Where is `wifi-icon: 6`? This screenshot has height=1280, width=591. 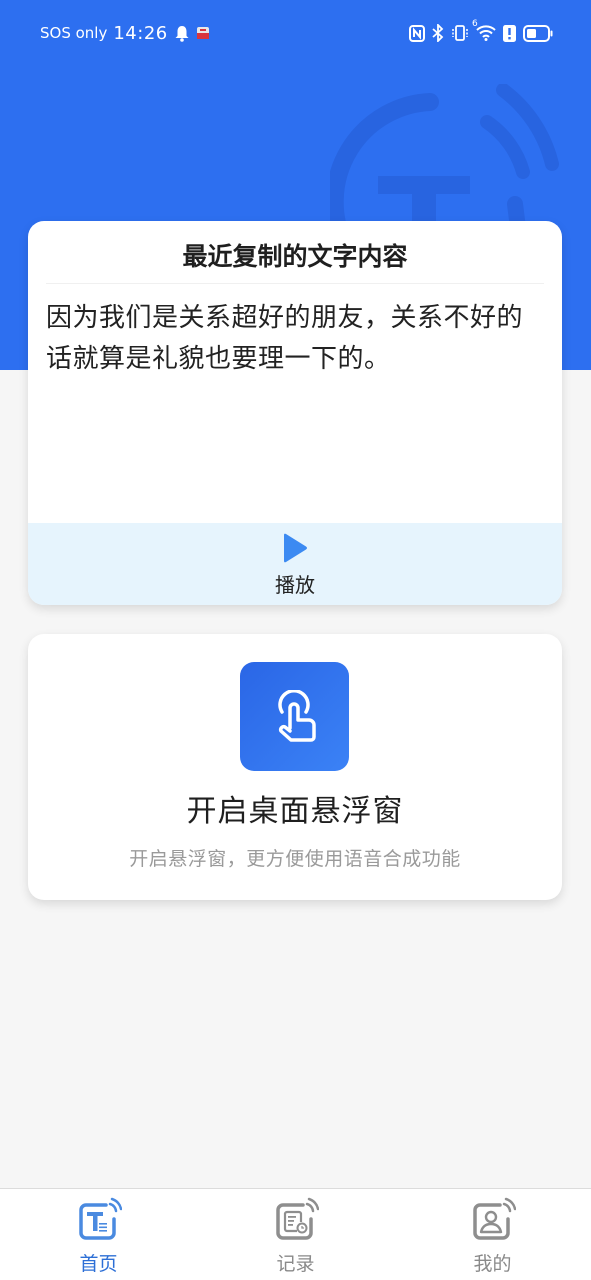 wifi-icon: 6 is located at coordinates (484, 30).